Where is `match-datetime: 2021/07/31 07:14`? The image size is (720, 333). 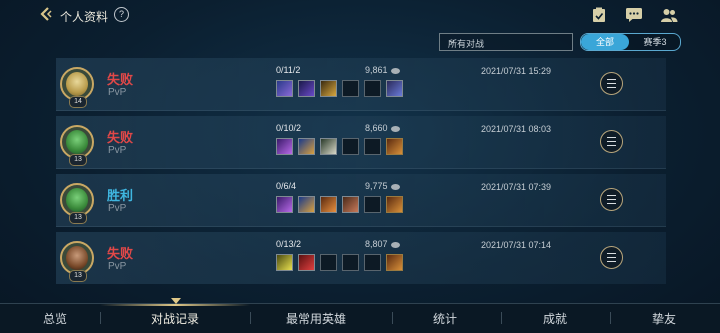 match-datetime: 2021/07/31 07:14 is located at coordinates (516, 245).